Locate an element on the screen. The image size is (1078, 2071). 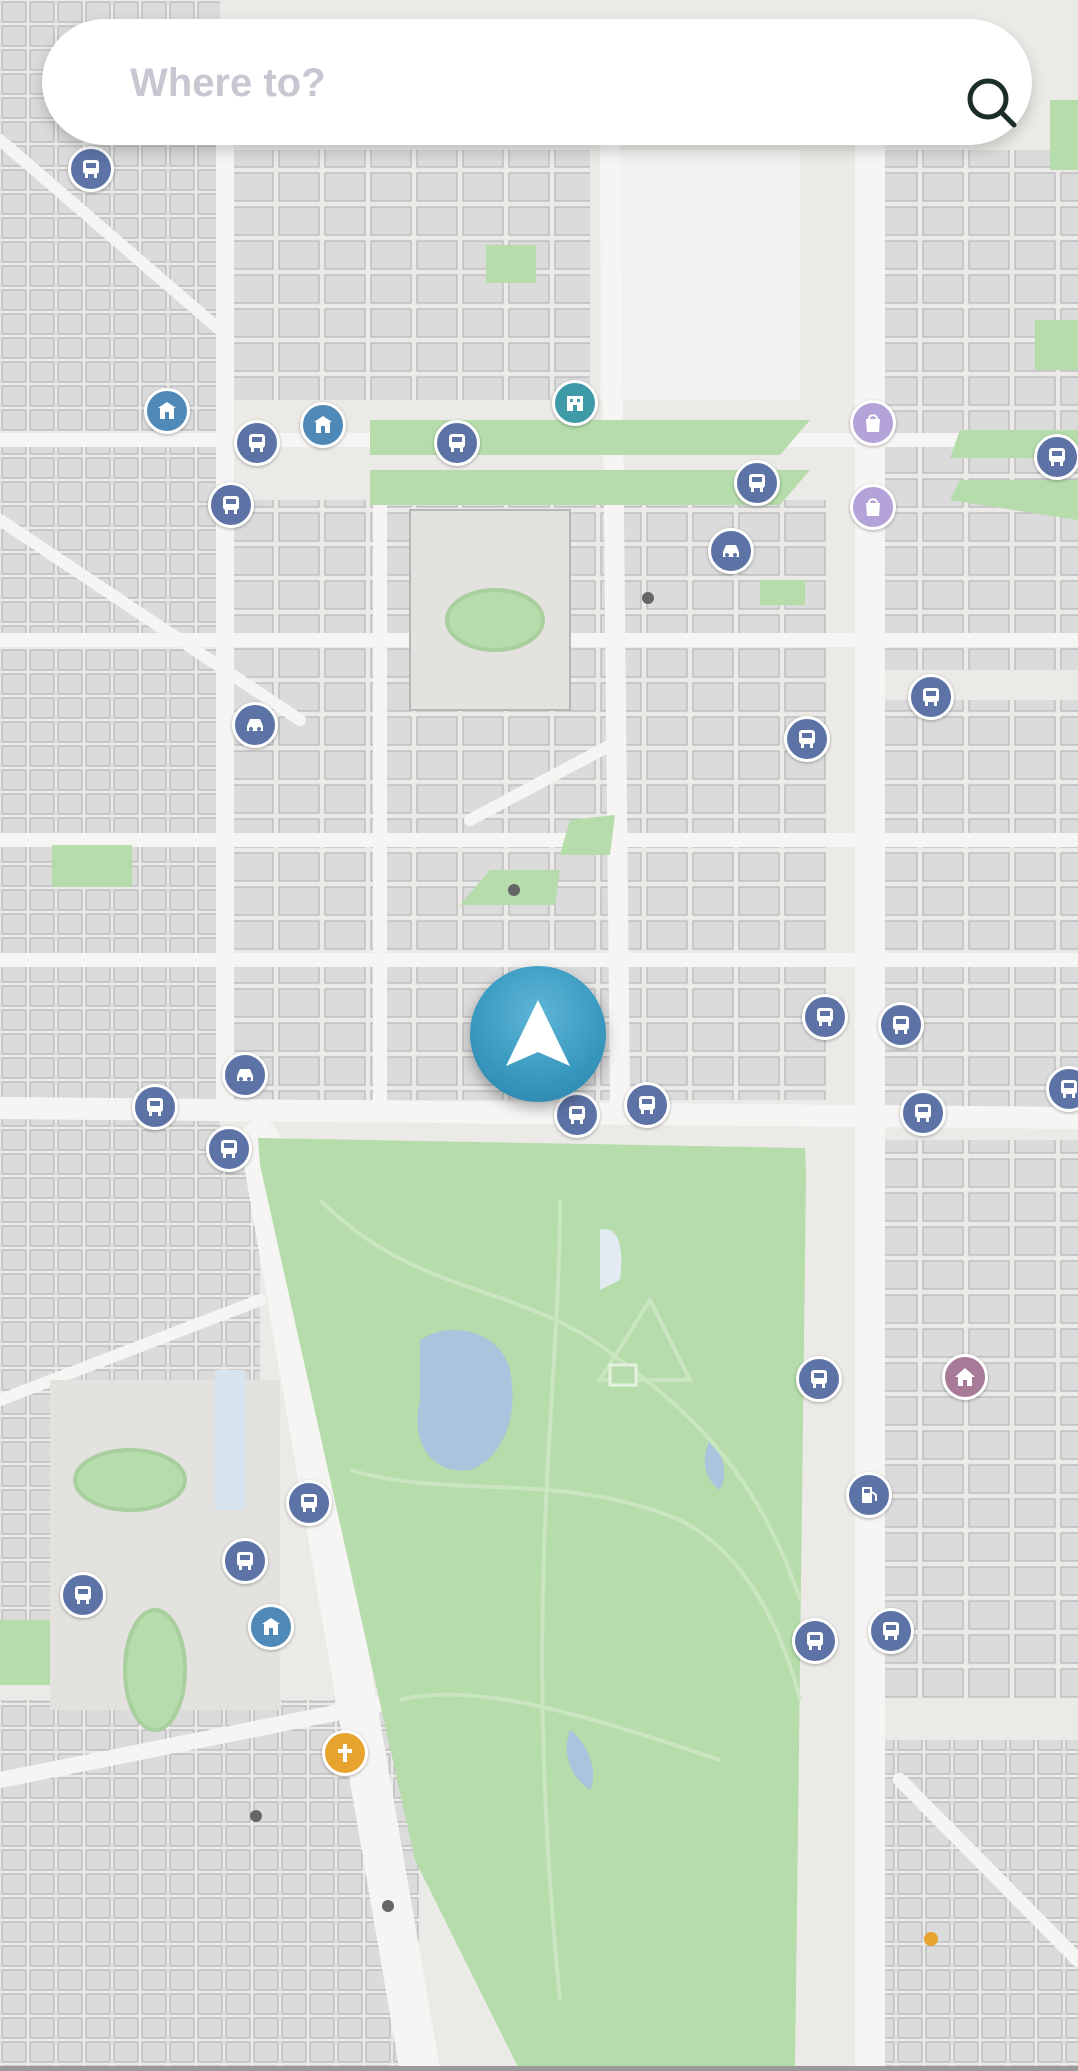
navigation-arrow-icon is located at coordinates (538, 1033).